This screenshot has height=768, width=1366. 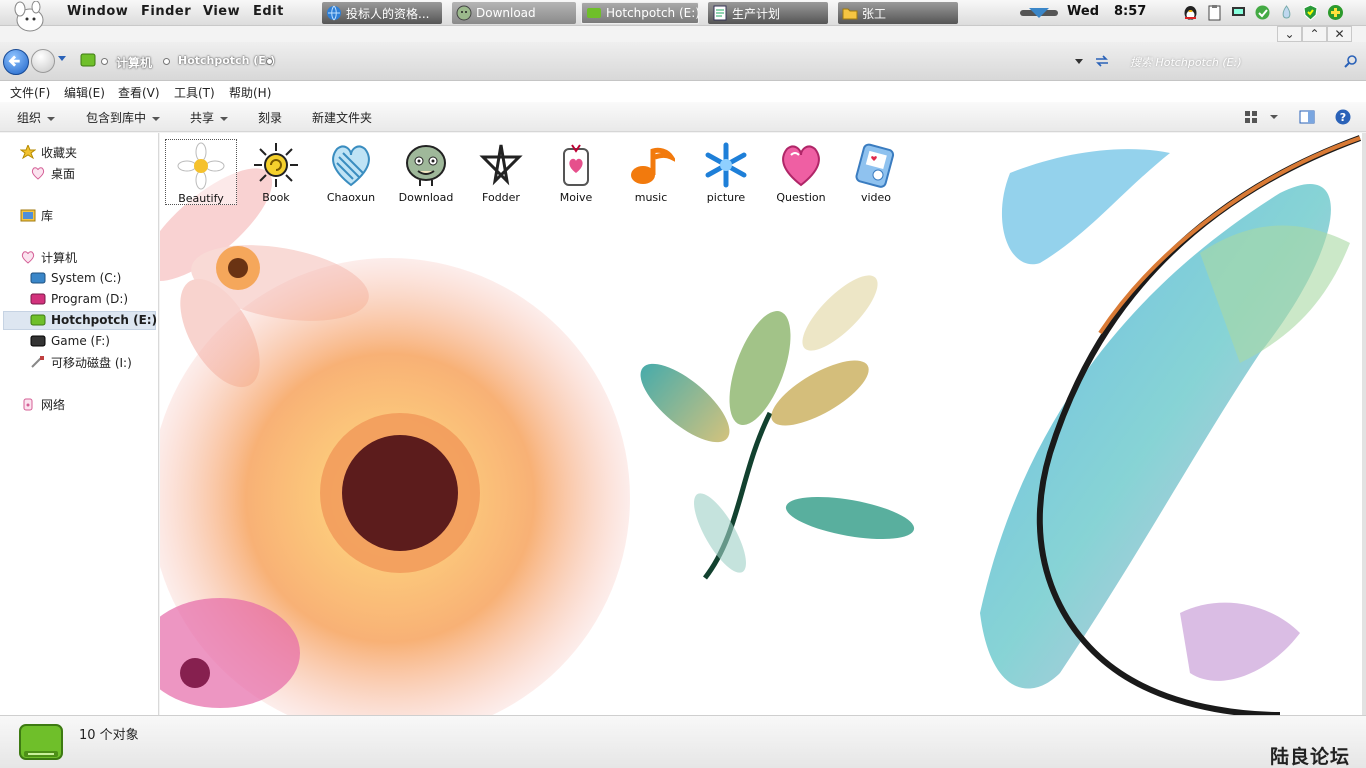 I want to click on sidebar-item-library: 库, so click(x=36, y=215).